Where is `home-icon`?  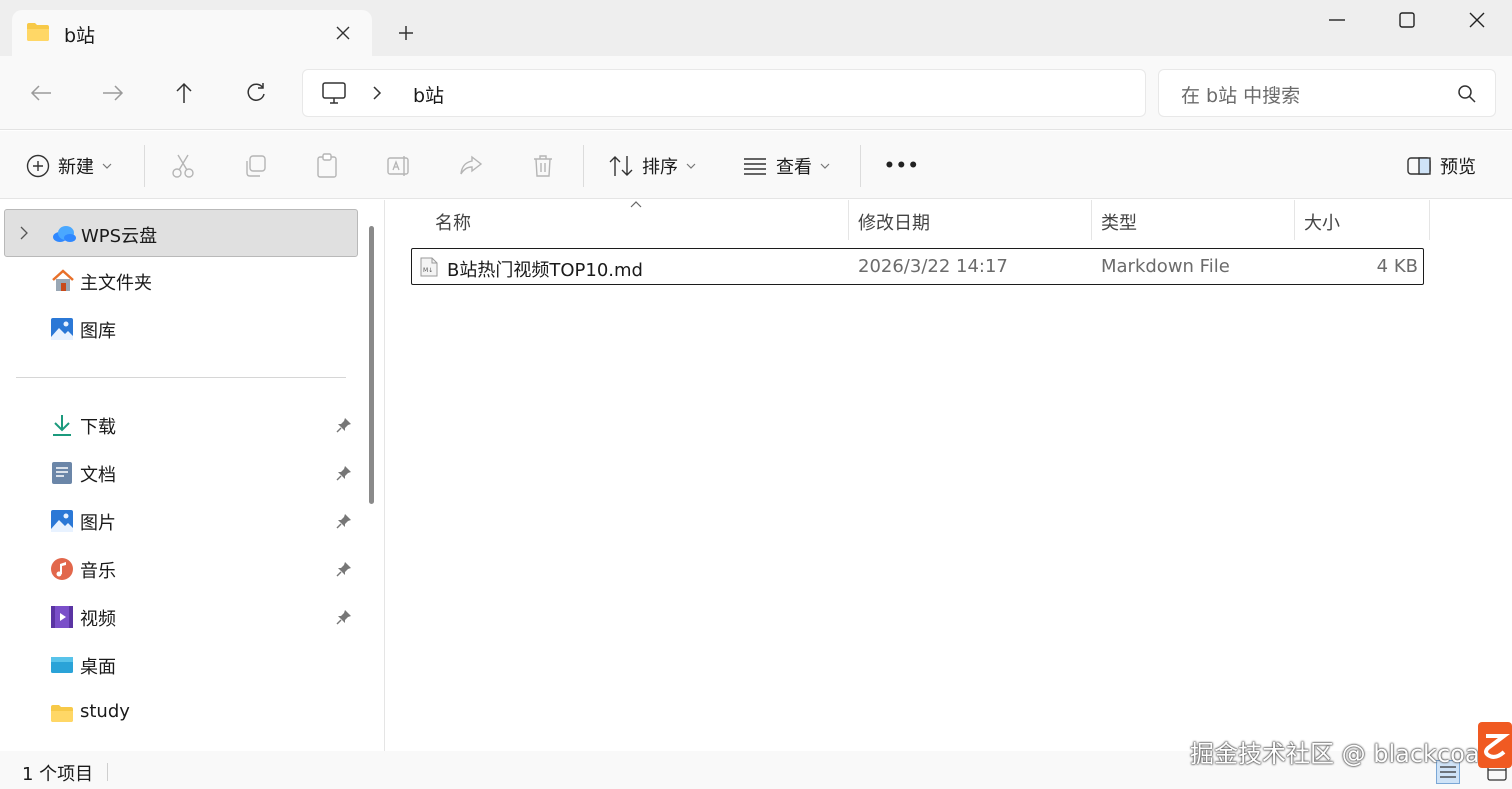
home-icon is located at coordinates (62, 281).